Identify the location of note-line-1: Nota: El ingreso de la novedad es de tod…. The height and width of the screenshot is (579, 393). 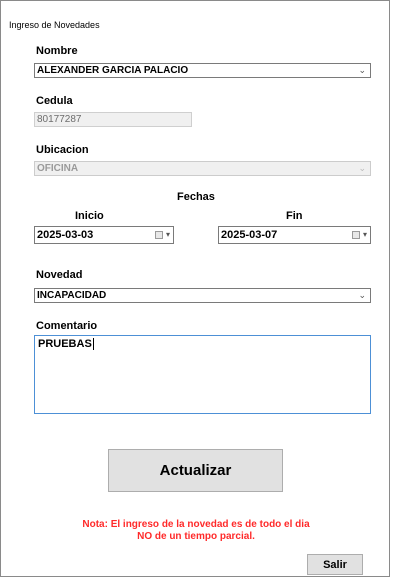
(196, 524).